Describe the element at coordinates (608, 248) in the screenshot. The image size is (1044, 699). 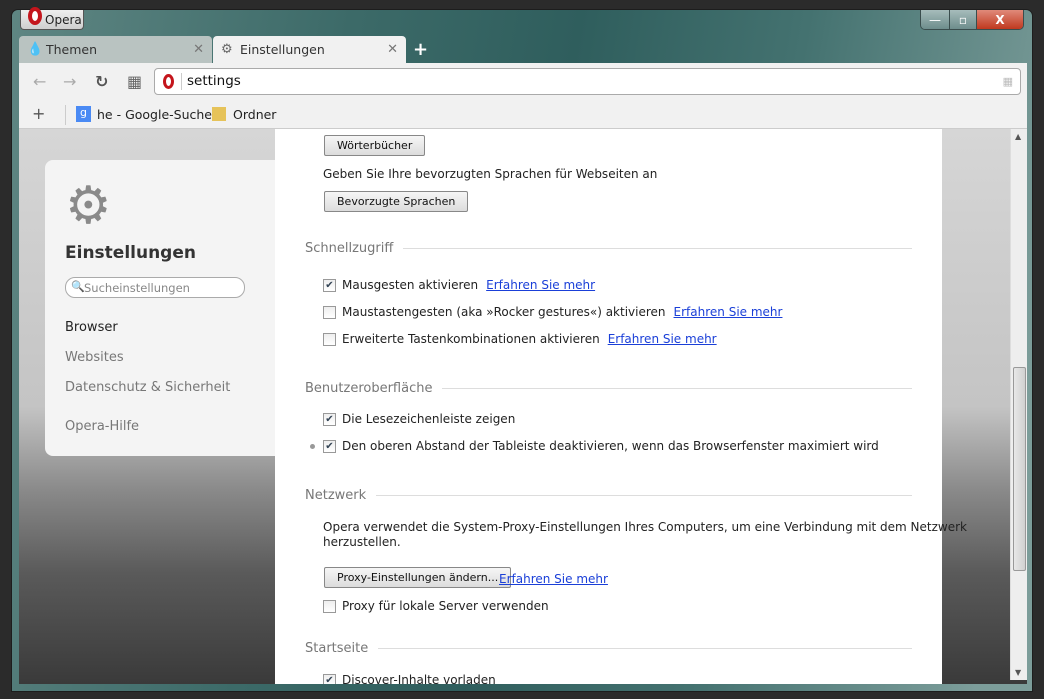
I see `section-quick-access: Schnellzugriff` at that location.